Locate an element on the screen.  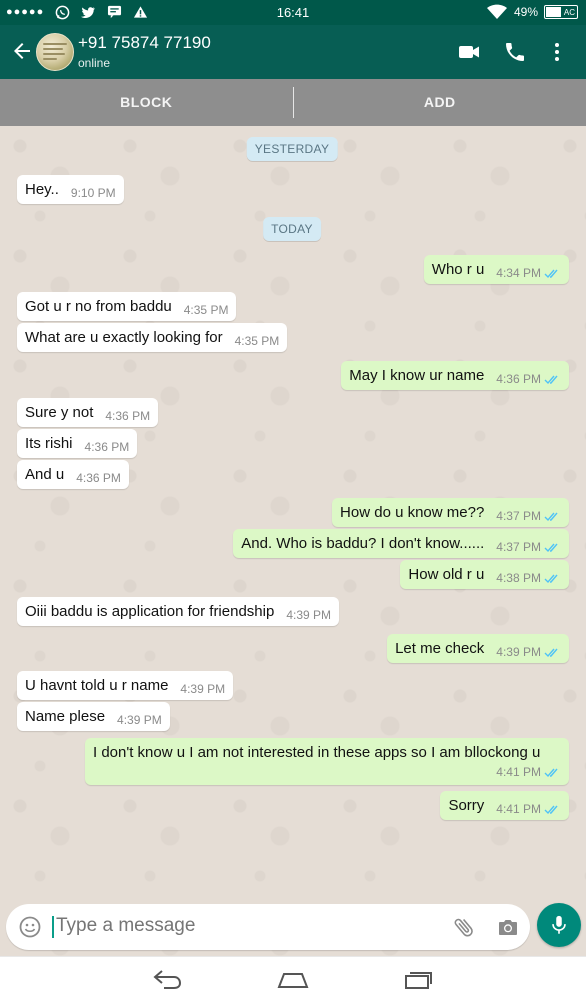
message-text: How old r u is located at coordinates (446, 574).